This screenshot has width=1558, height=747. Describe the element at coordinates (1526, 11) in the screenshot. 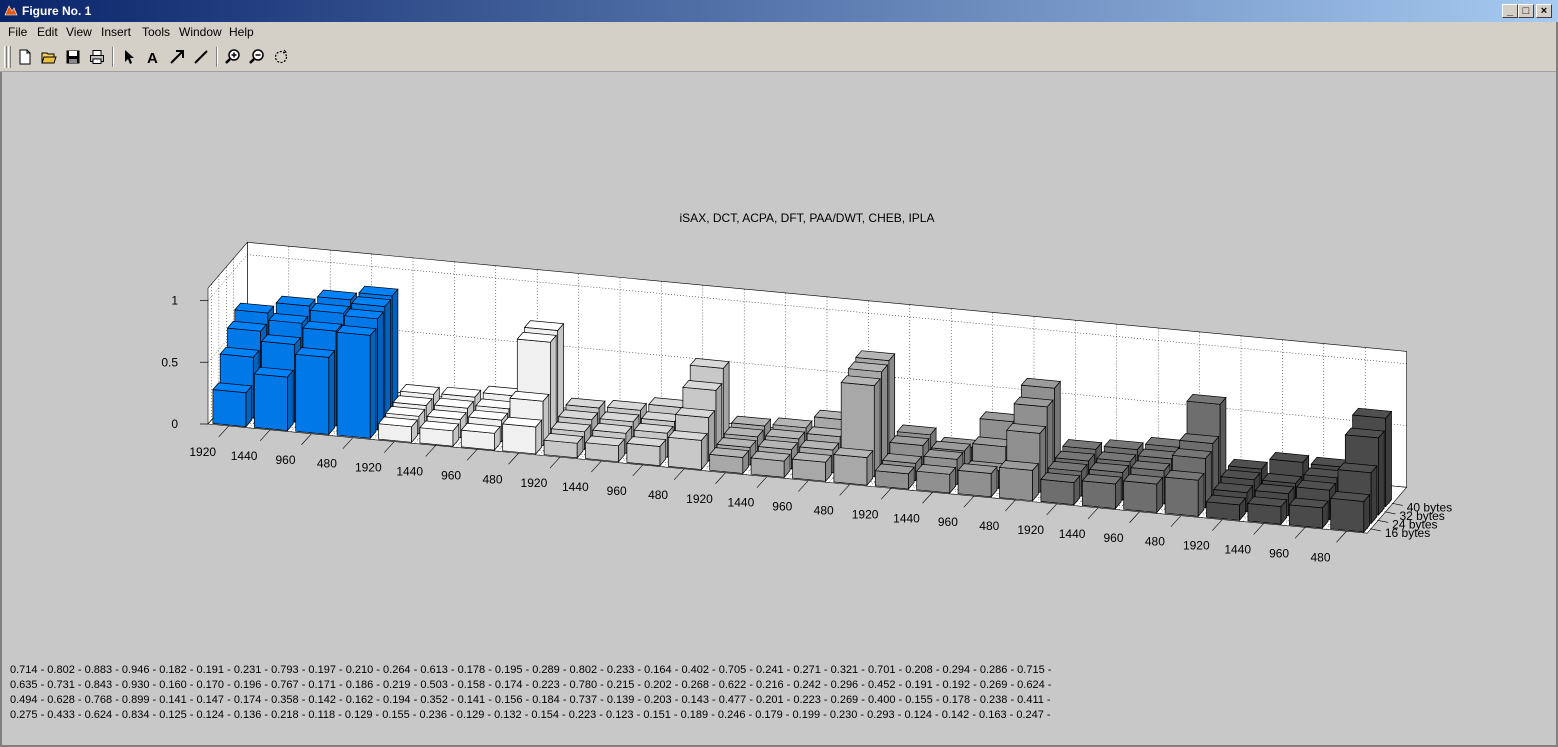

I see `maximize-button: □` at that location.